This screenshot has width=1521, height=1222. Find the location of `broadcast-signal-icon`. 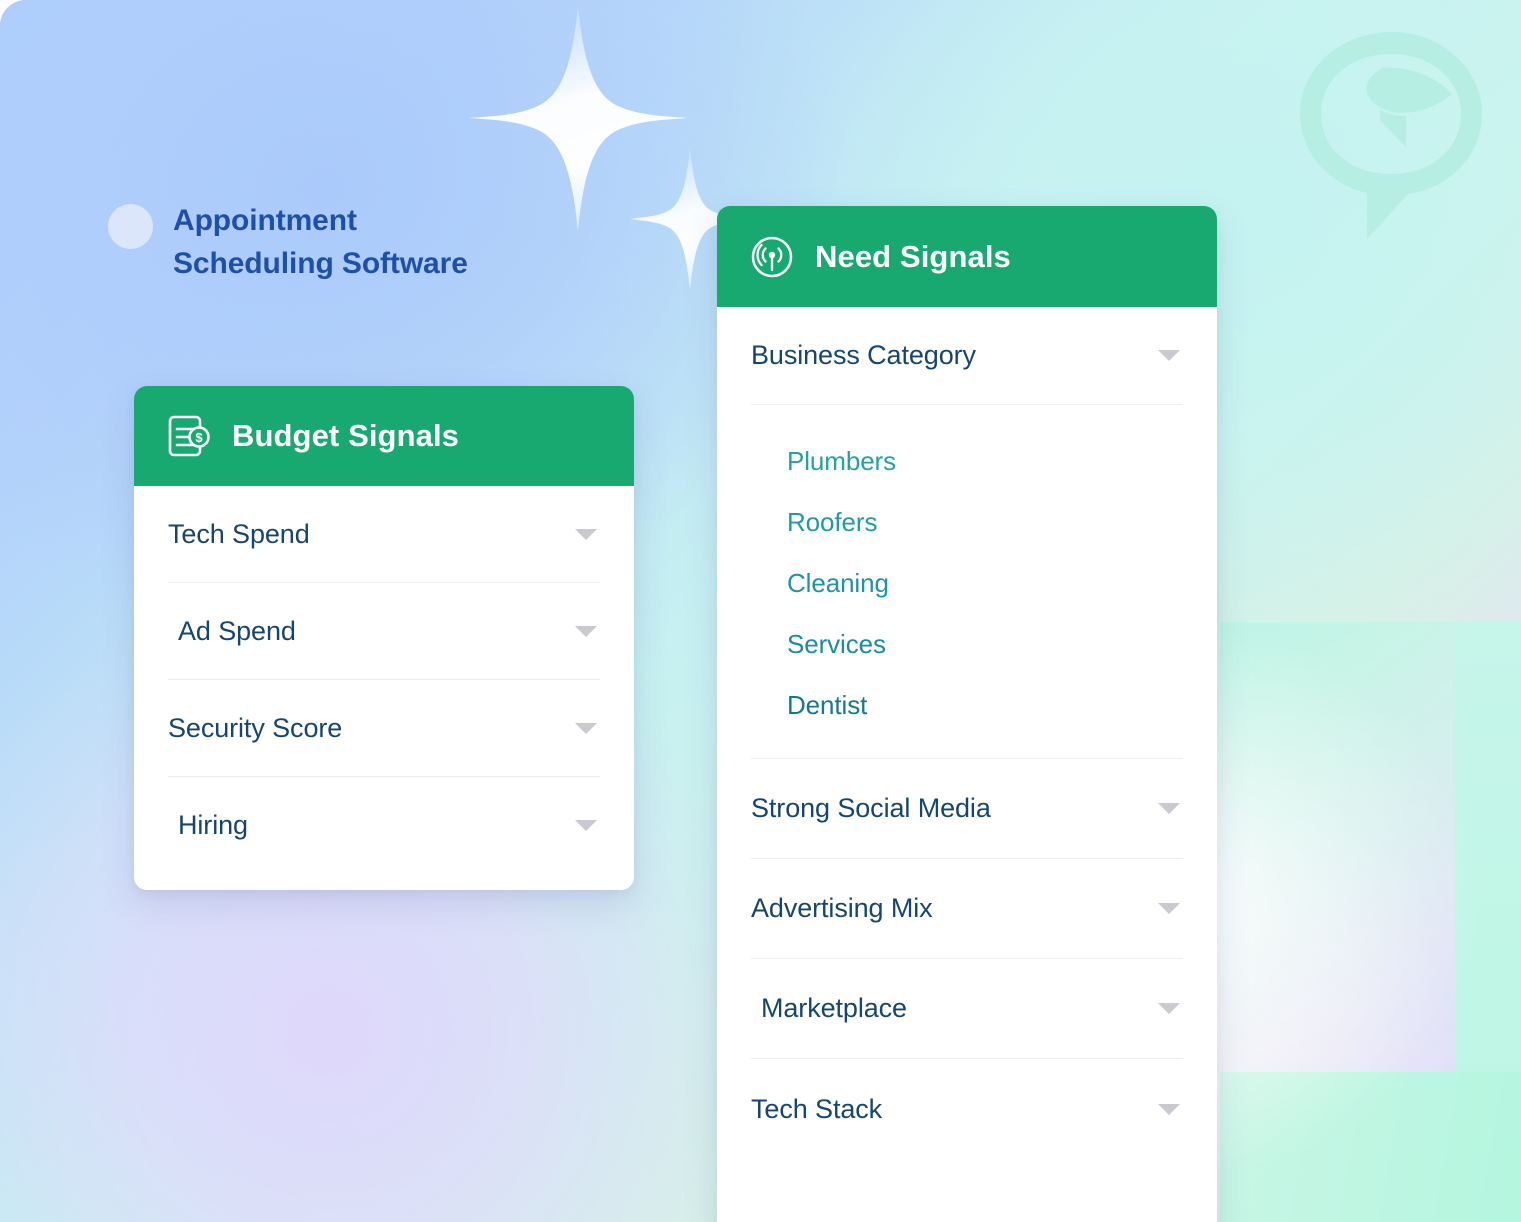

broadcast-signal-icon is located at coordinates (772, 256).